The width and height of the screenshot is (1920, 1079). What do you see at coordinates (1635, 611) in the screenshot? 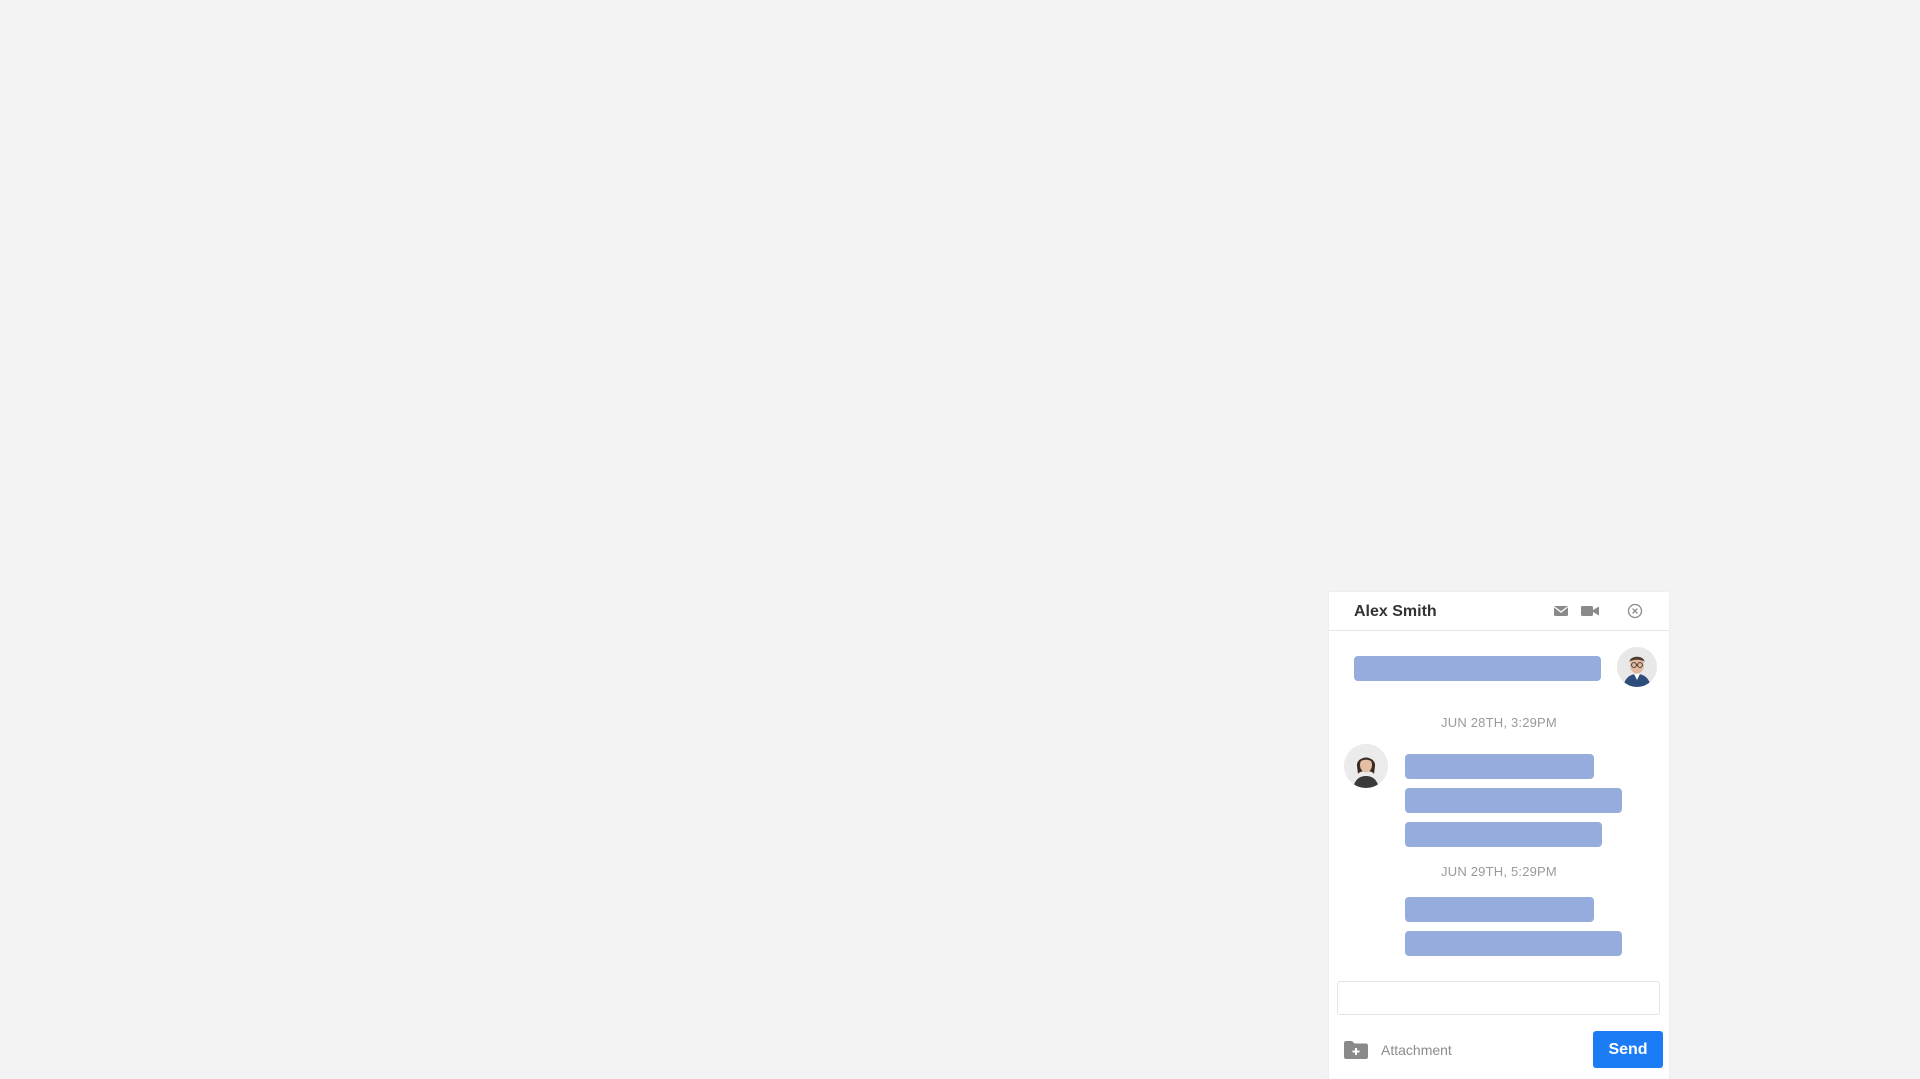
I see `close-icon` at bounding box center [1635, 611].